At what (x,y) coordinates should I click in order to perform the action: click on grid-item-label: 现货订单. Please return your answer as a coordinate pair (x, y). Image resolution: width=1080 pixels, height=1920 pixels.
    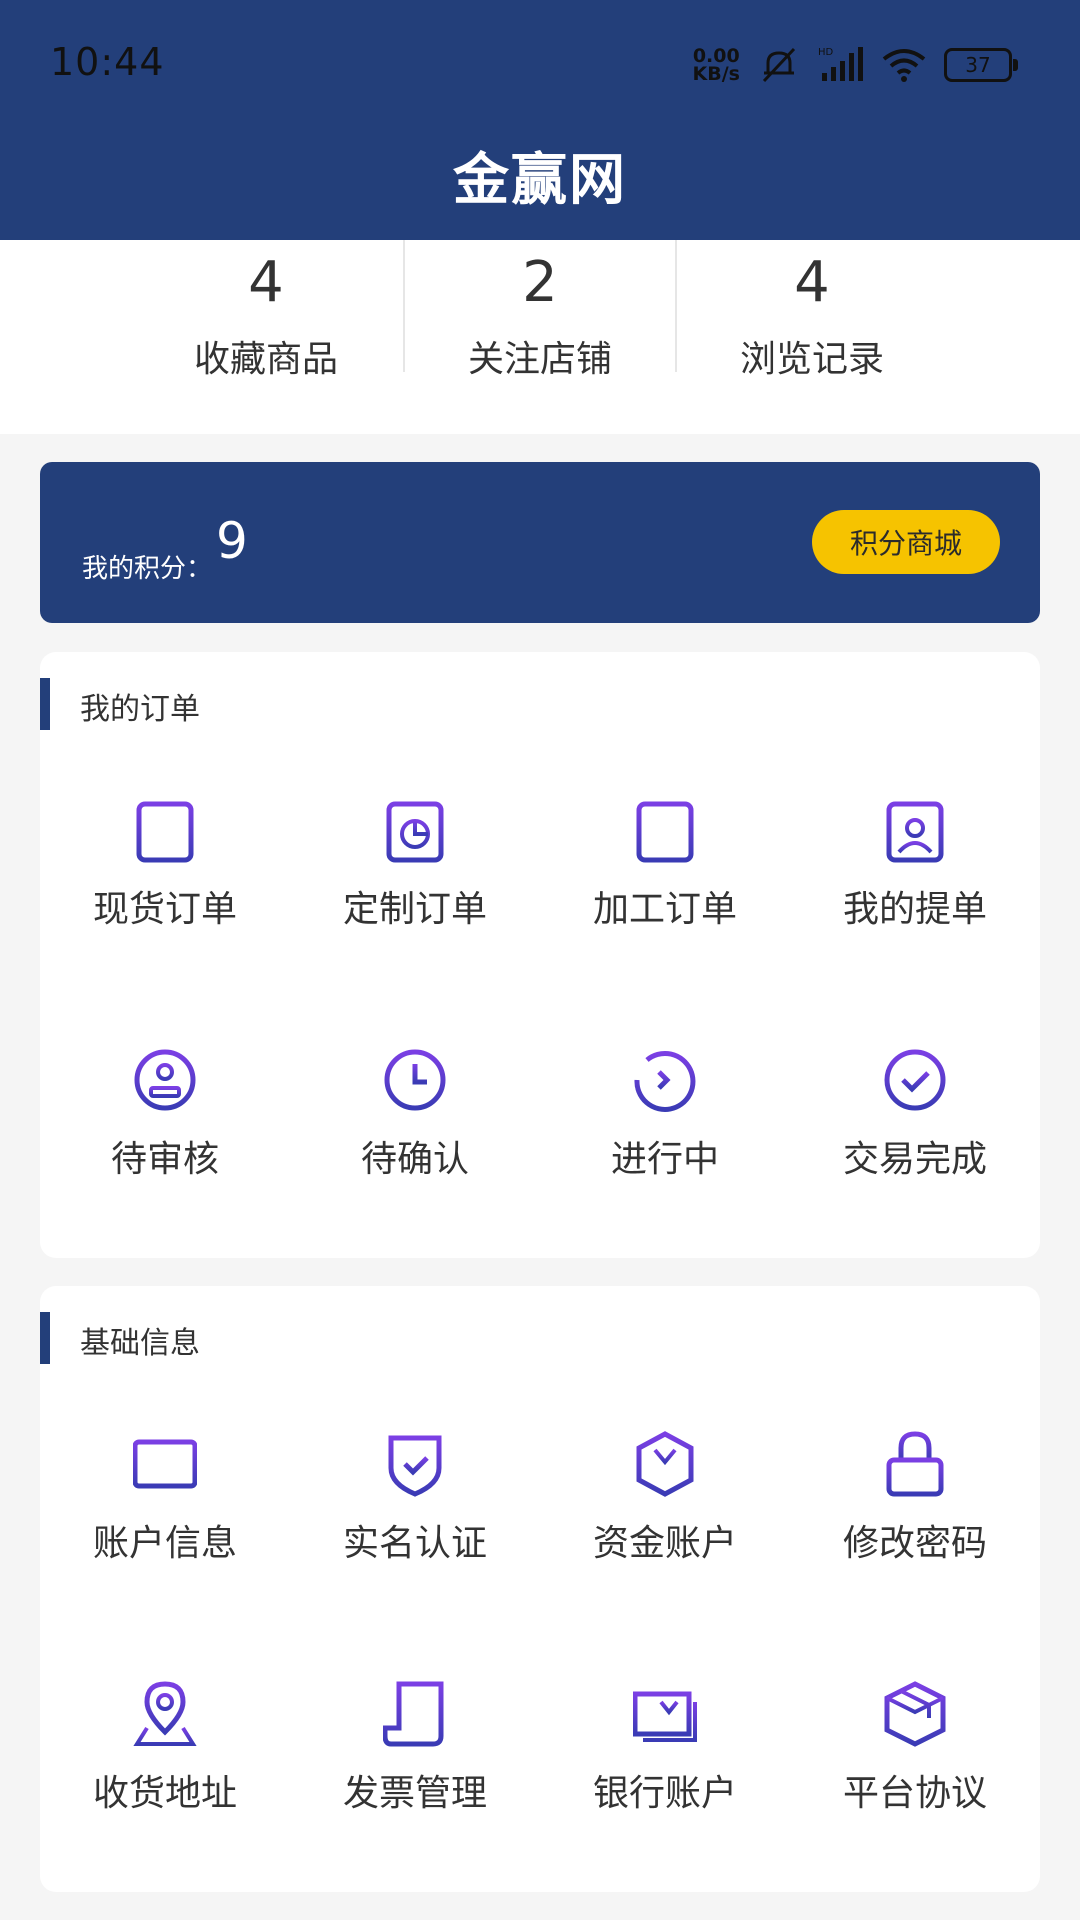
    Looking at the image, I should click on (164, 909).